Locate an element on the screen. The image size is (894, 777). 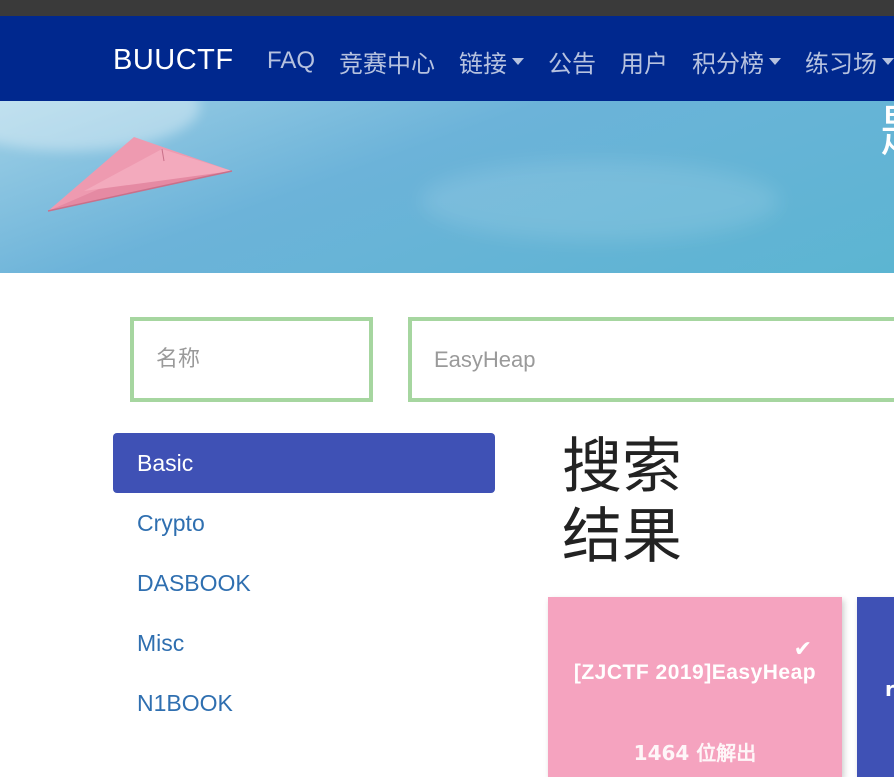
top-navbar: BUUCTF FAQ 竞赛中心 链接 公告 用户 积分榜 练习场 is located at coordinates (447, 58).